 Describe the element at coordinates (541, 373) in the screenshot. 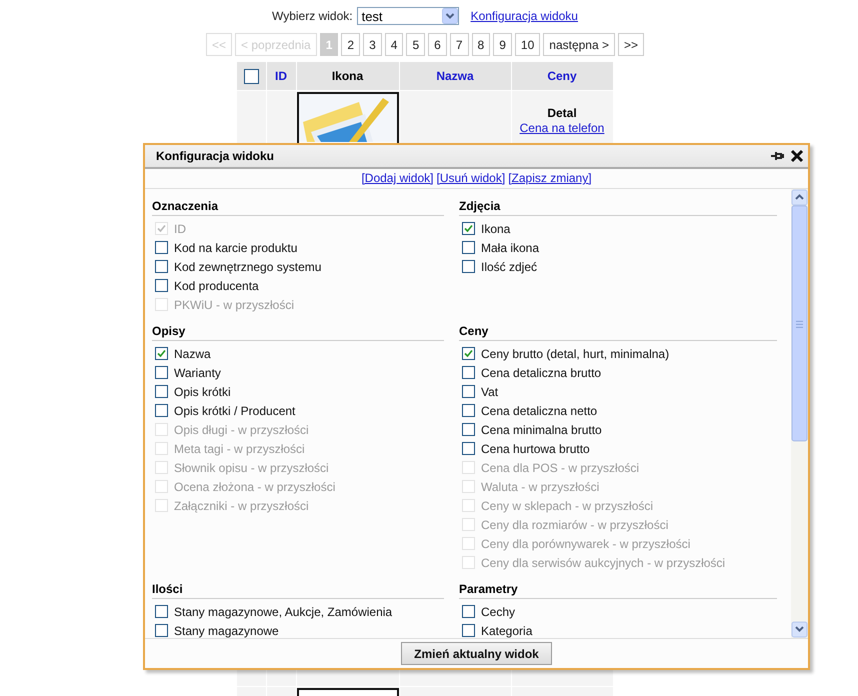

I see `option-label: Cena detaliczna brutto` at that location.